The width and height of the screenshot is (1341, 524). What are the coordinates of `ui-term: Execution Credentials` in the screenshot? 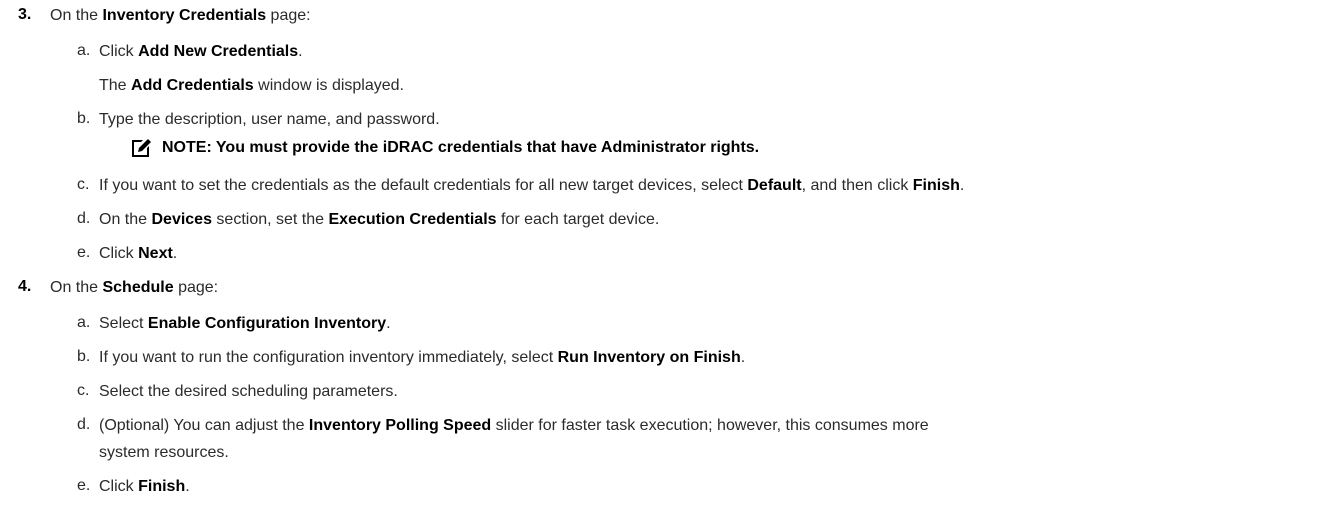 It's located at (412, 219).